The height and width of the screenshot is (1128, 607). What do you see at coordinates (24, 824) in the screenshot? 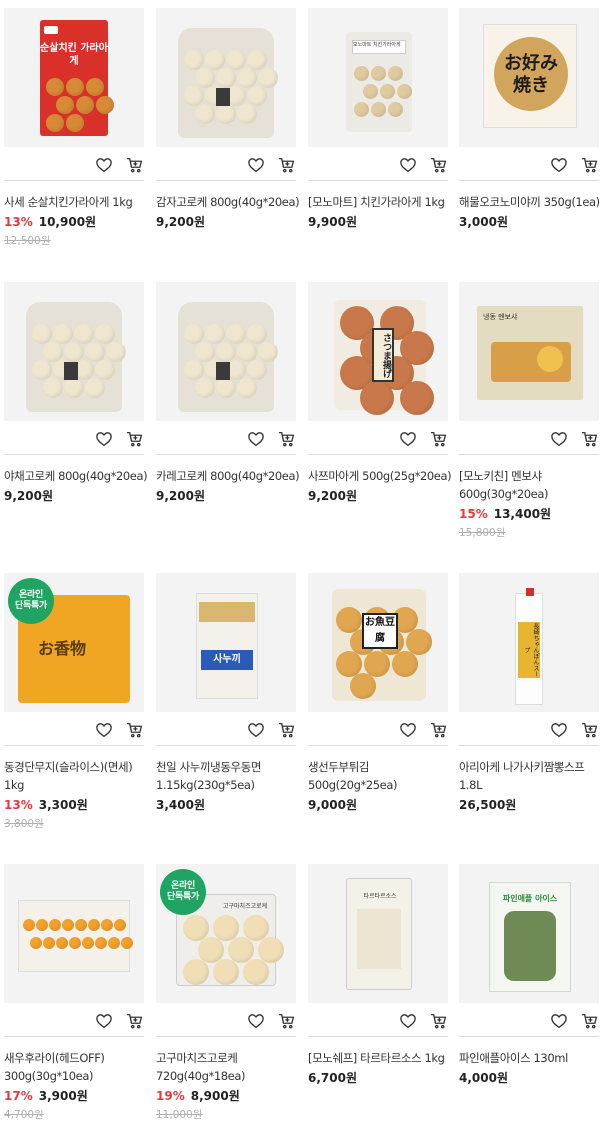
I see `original-price: 3,800원` at bounding box center [24, 824].